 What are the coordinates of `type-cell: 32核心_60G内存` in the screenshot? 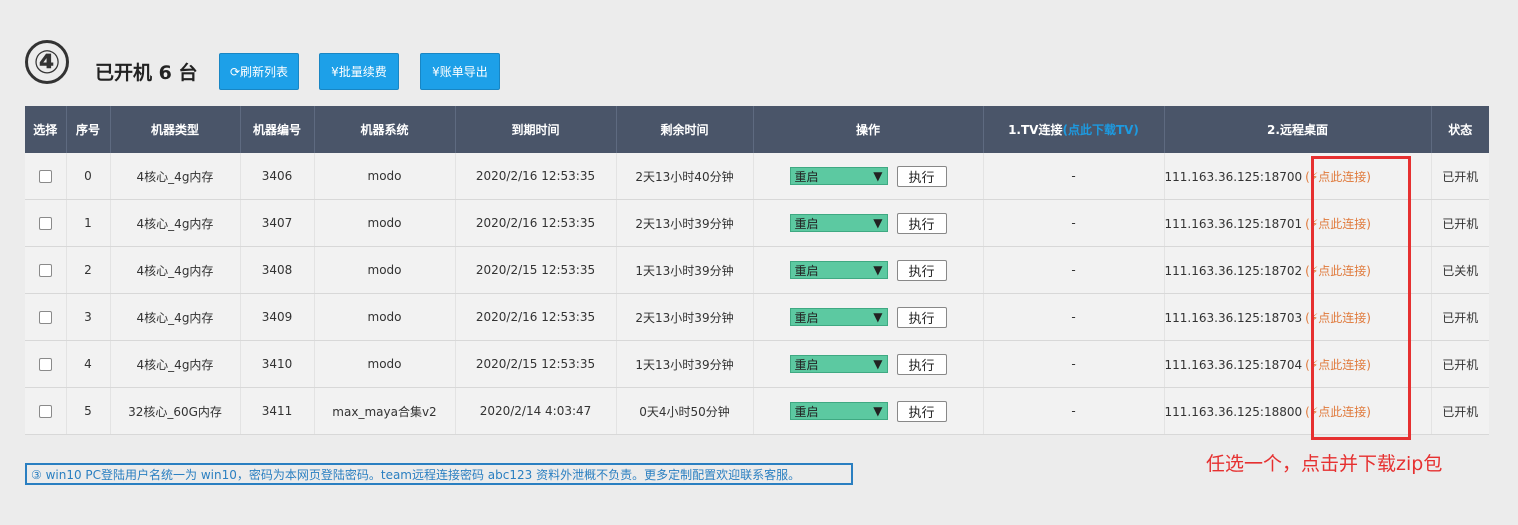 It's located at (175, 411).